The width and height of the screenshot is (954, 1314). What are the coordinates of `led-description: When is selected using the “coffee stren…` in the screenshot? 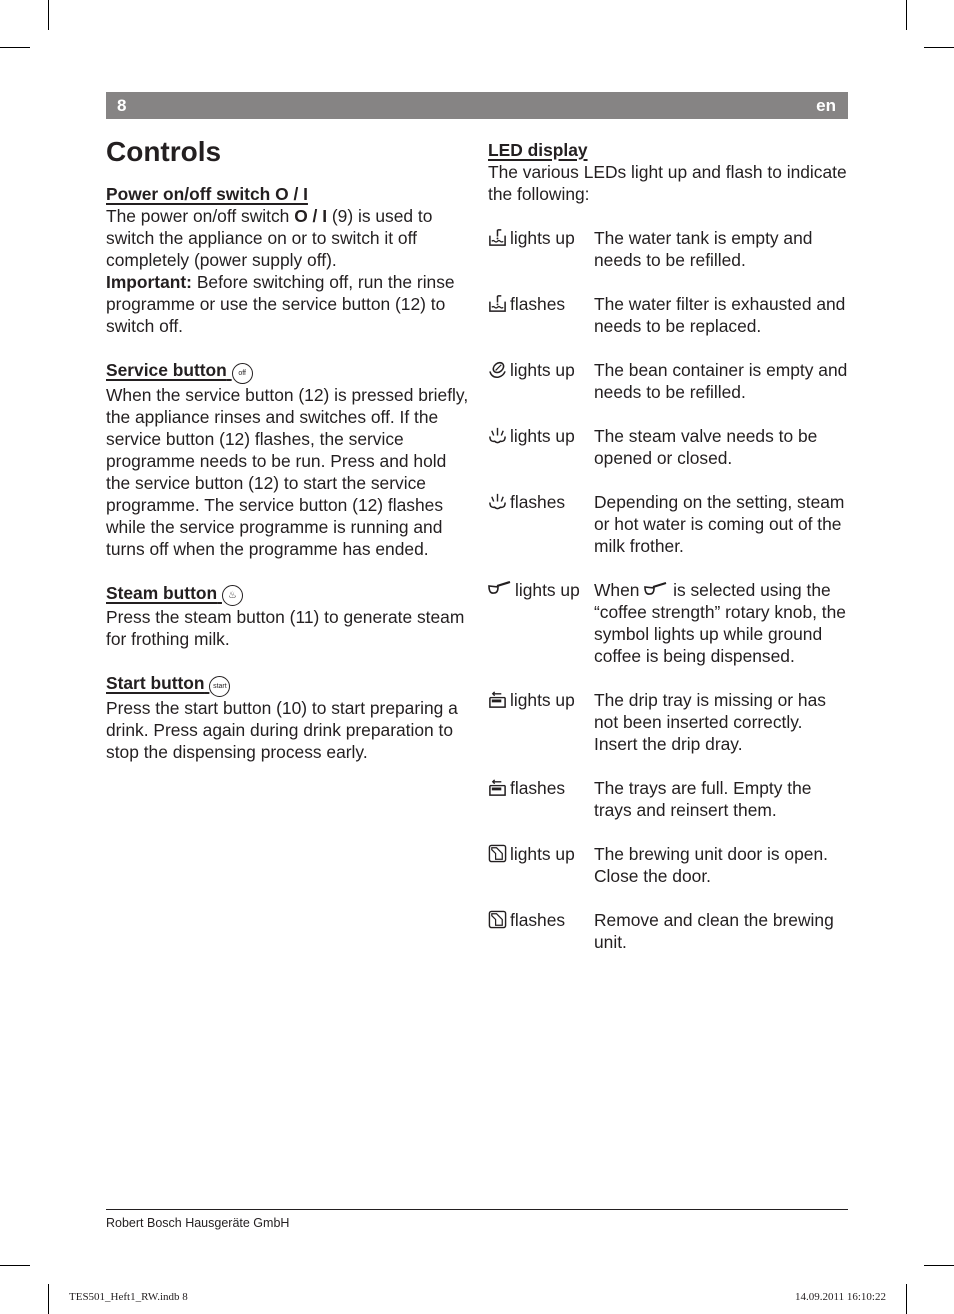 It's located at (721, 623).